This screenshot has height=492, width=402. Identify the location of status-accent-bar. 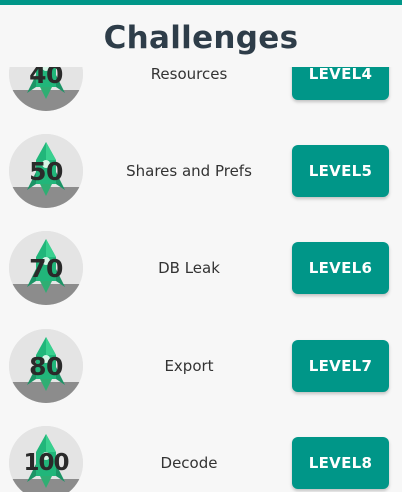
(201, 2).